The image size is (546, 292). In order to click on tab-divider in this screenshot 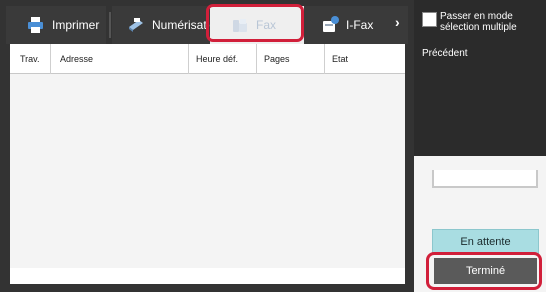, I will do `click(110, 25)`.